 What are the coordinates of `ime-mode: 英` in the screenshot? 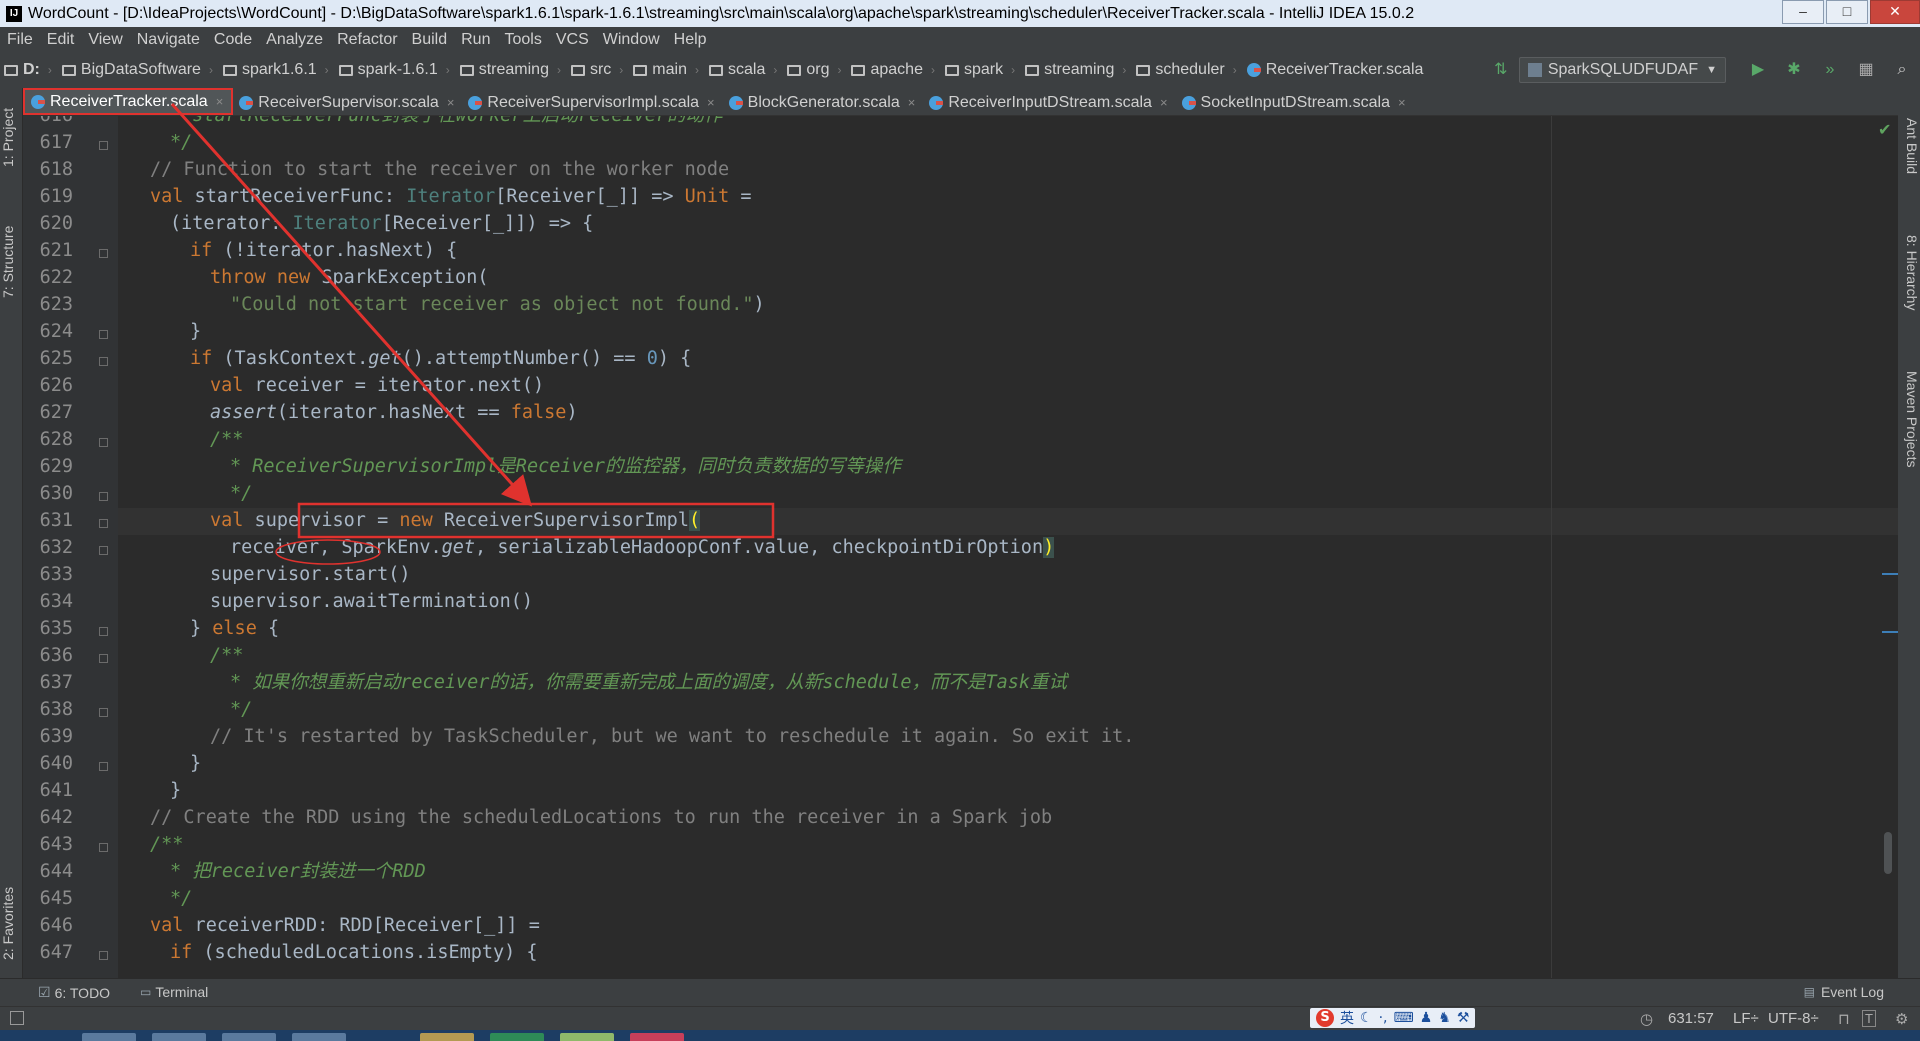 It's located at (1347, 1018).